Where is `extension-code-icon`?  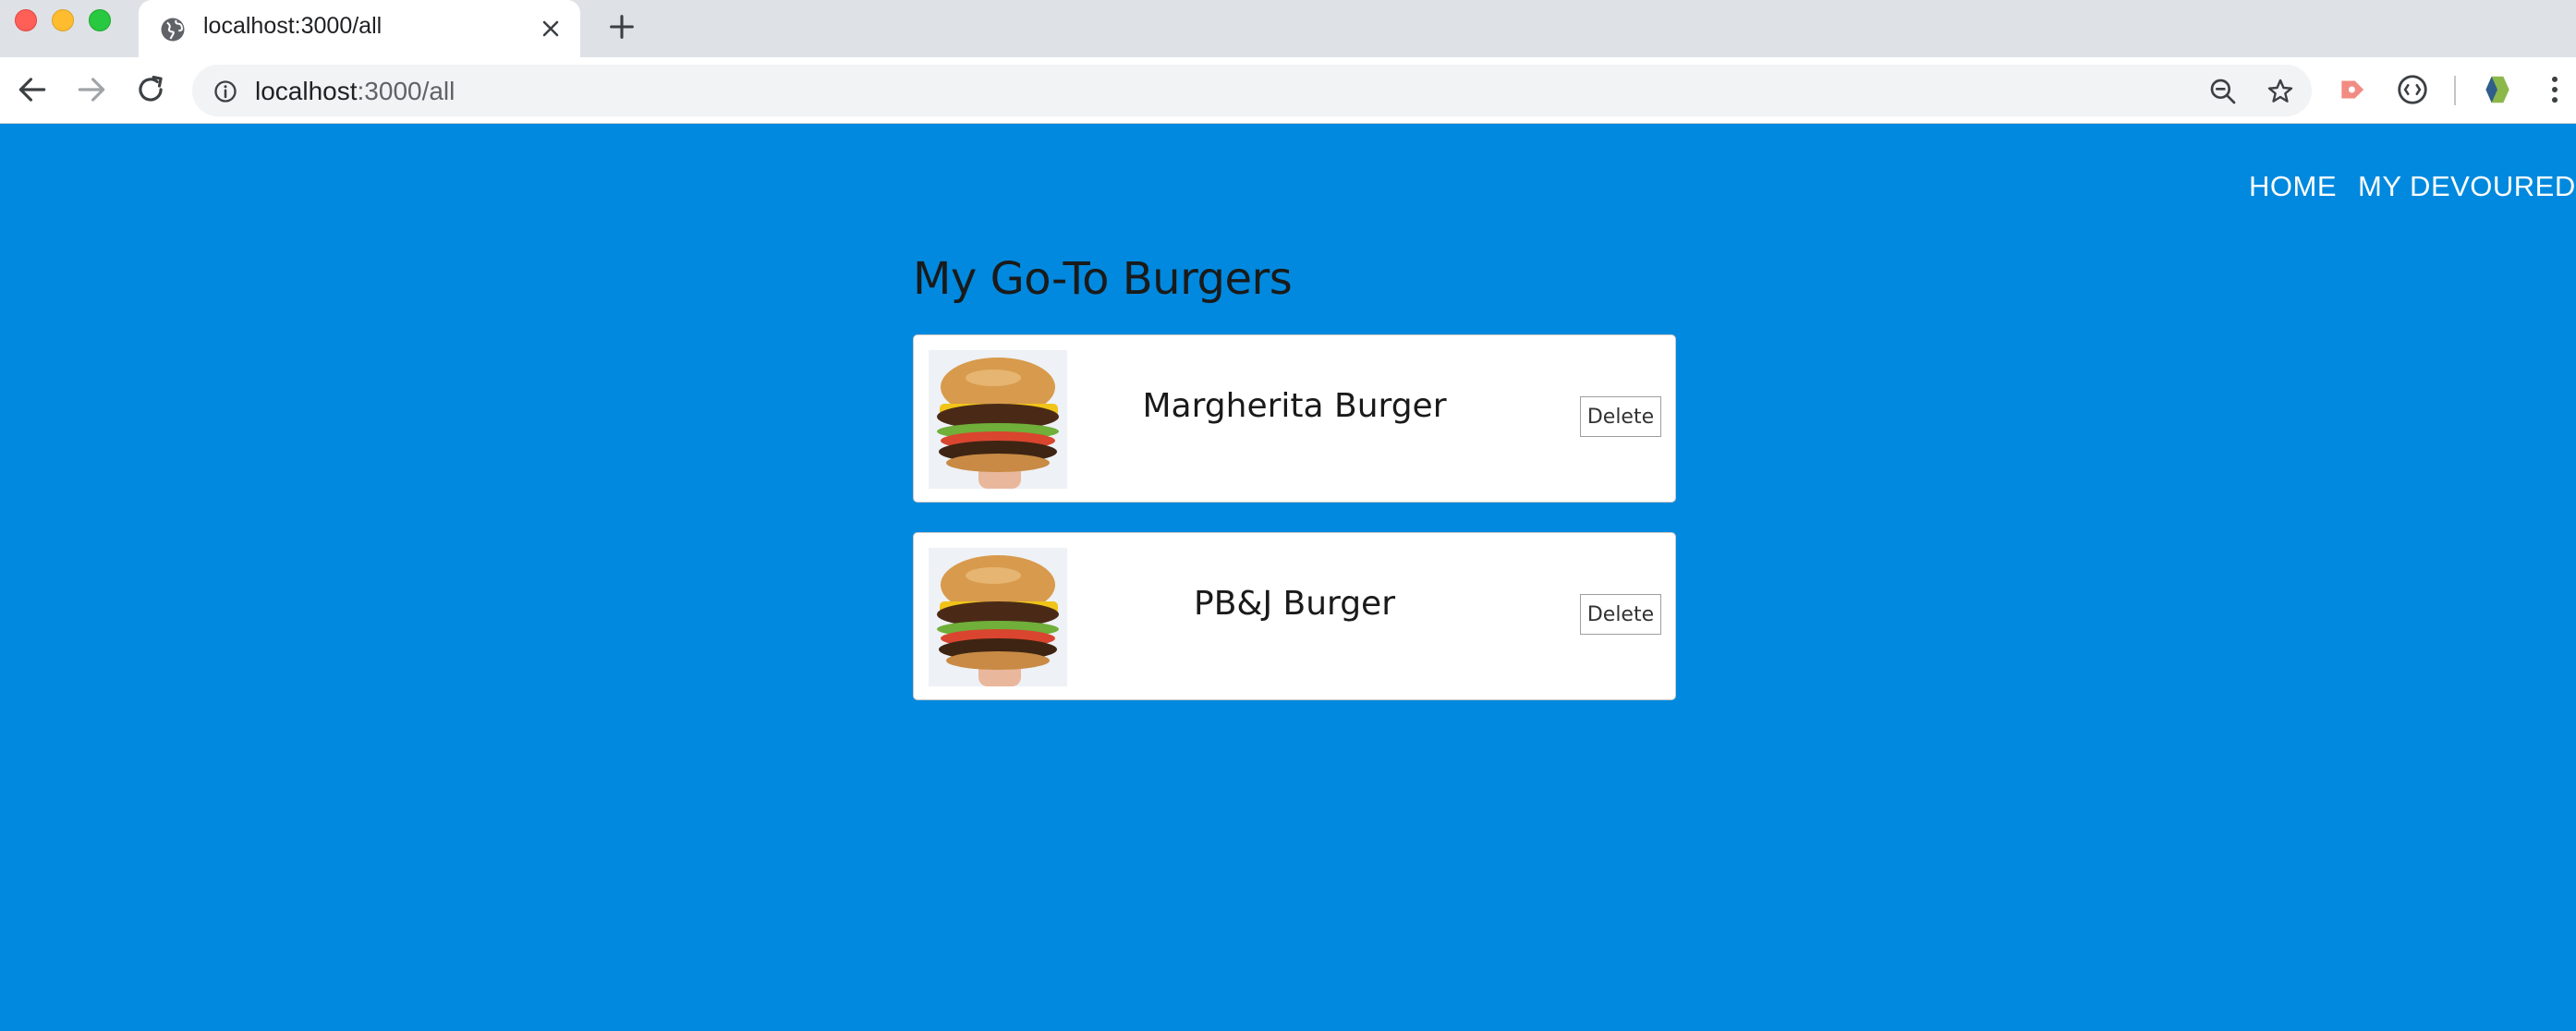
extension-code-icon is located at coordinates (2412, 89).